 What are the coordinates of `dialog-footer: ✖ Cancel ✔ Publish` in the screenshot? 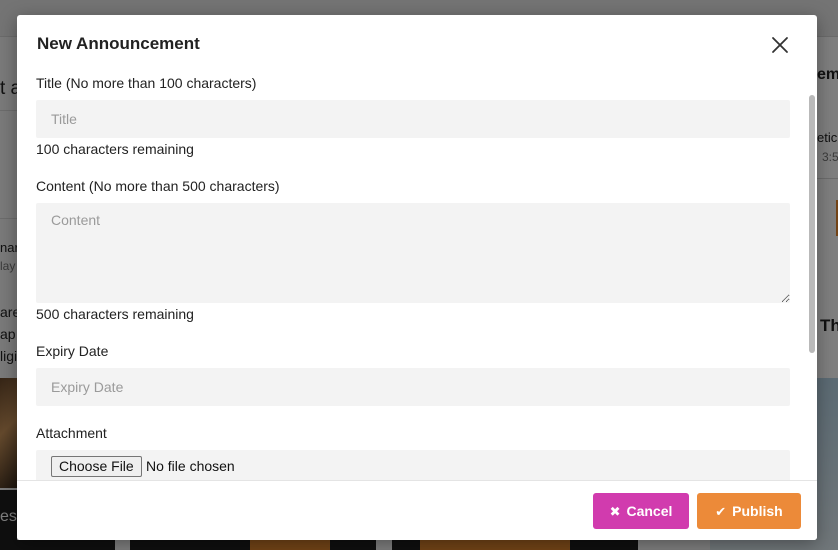 It's located at (417, 510).